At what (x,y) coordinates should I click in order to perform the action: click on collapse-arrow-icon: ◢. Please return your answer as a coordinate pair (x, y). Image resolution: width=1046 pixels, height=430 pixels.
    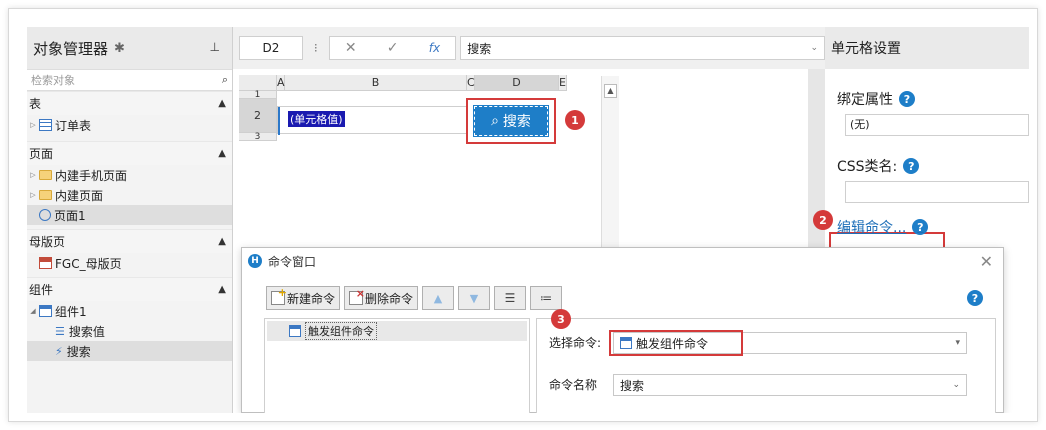
    Looking at the image, I should click on (33, 311).